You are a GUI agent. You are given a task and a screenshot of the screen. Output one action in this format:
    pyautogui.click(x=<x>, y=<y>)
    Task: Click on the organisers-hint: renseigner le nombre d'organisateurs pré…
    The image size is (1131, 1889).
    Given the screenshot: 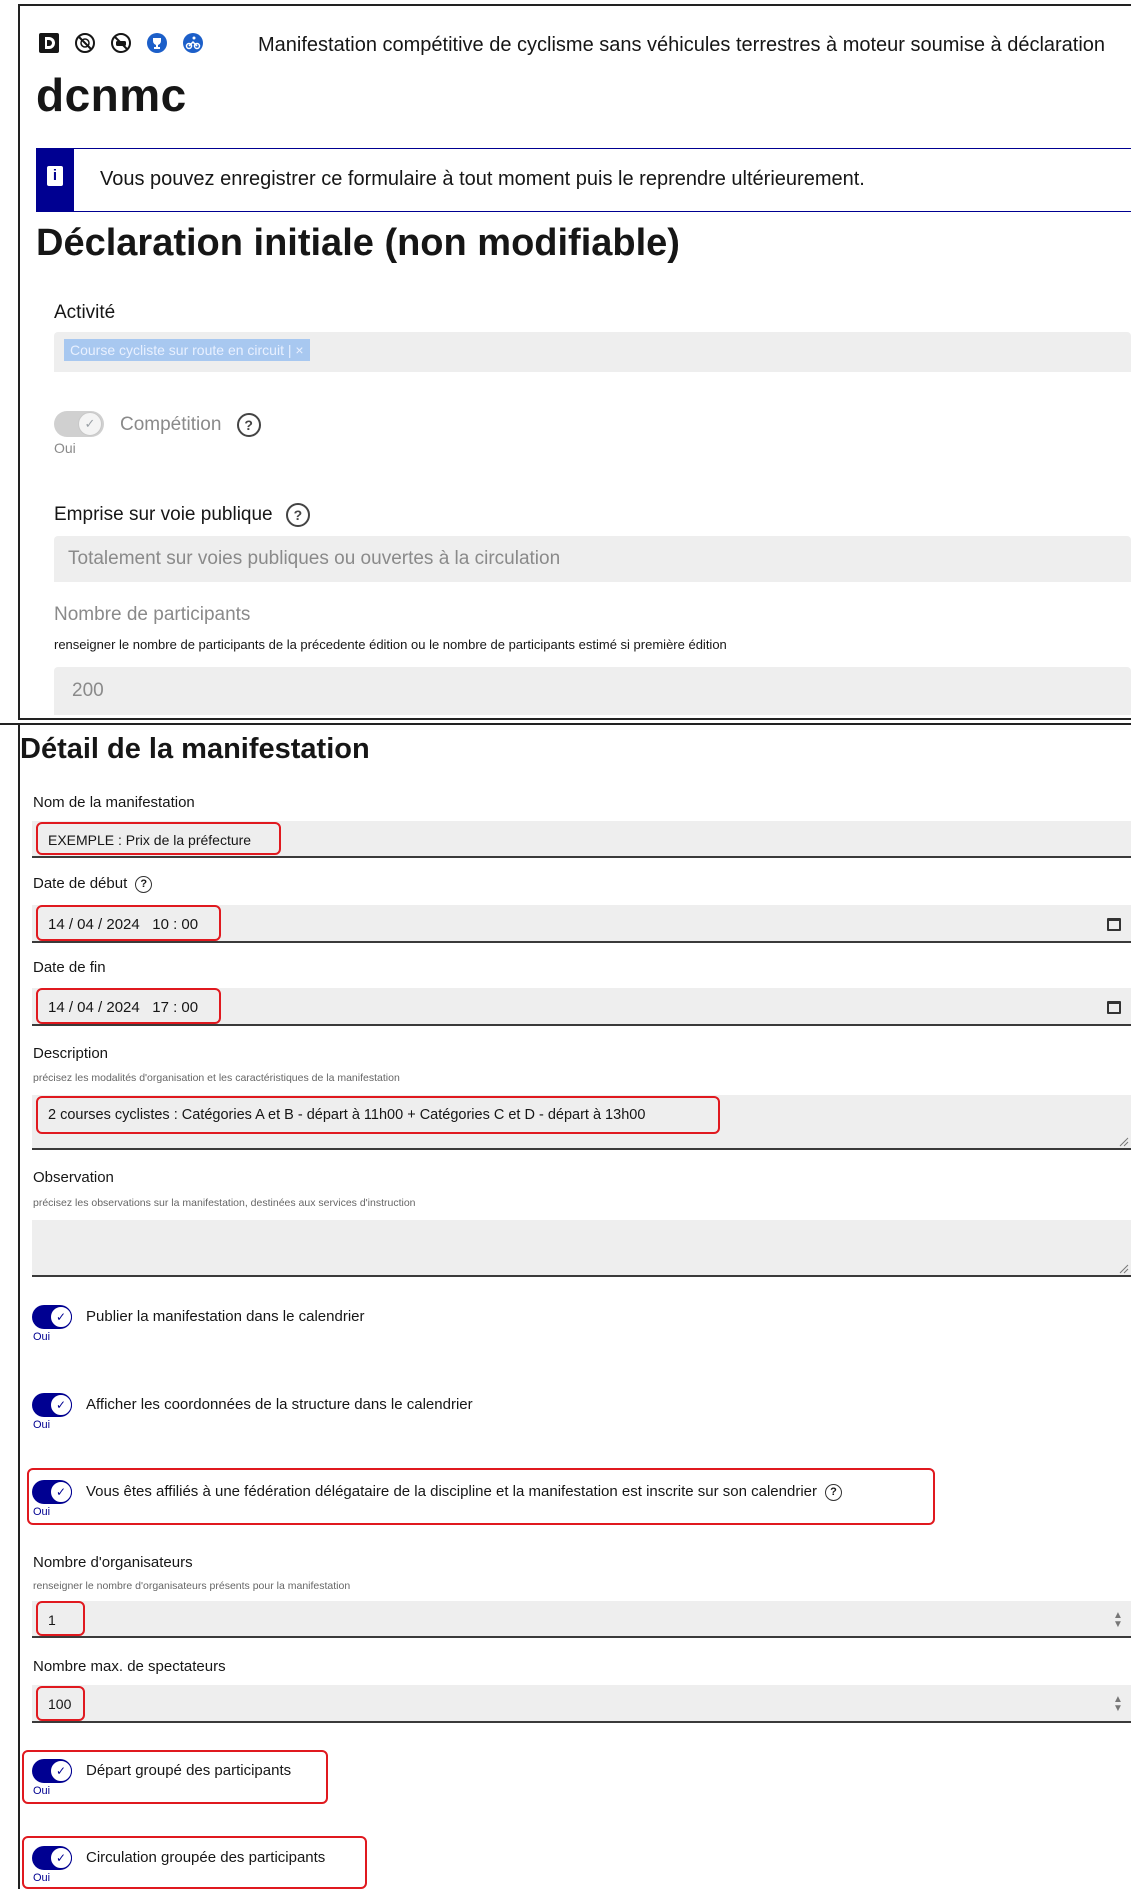 What is the action you would take?
    pyautogui.click(x=192, y=1586)
    